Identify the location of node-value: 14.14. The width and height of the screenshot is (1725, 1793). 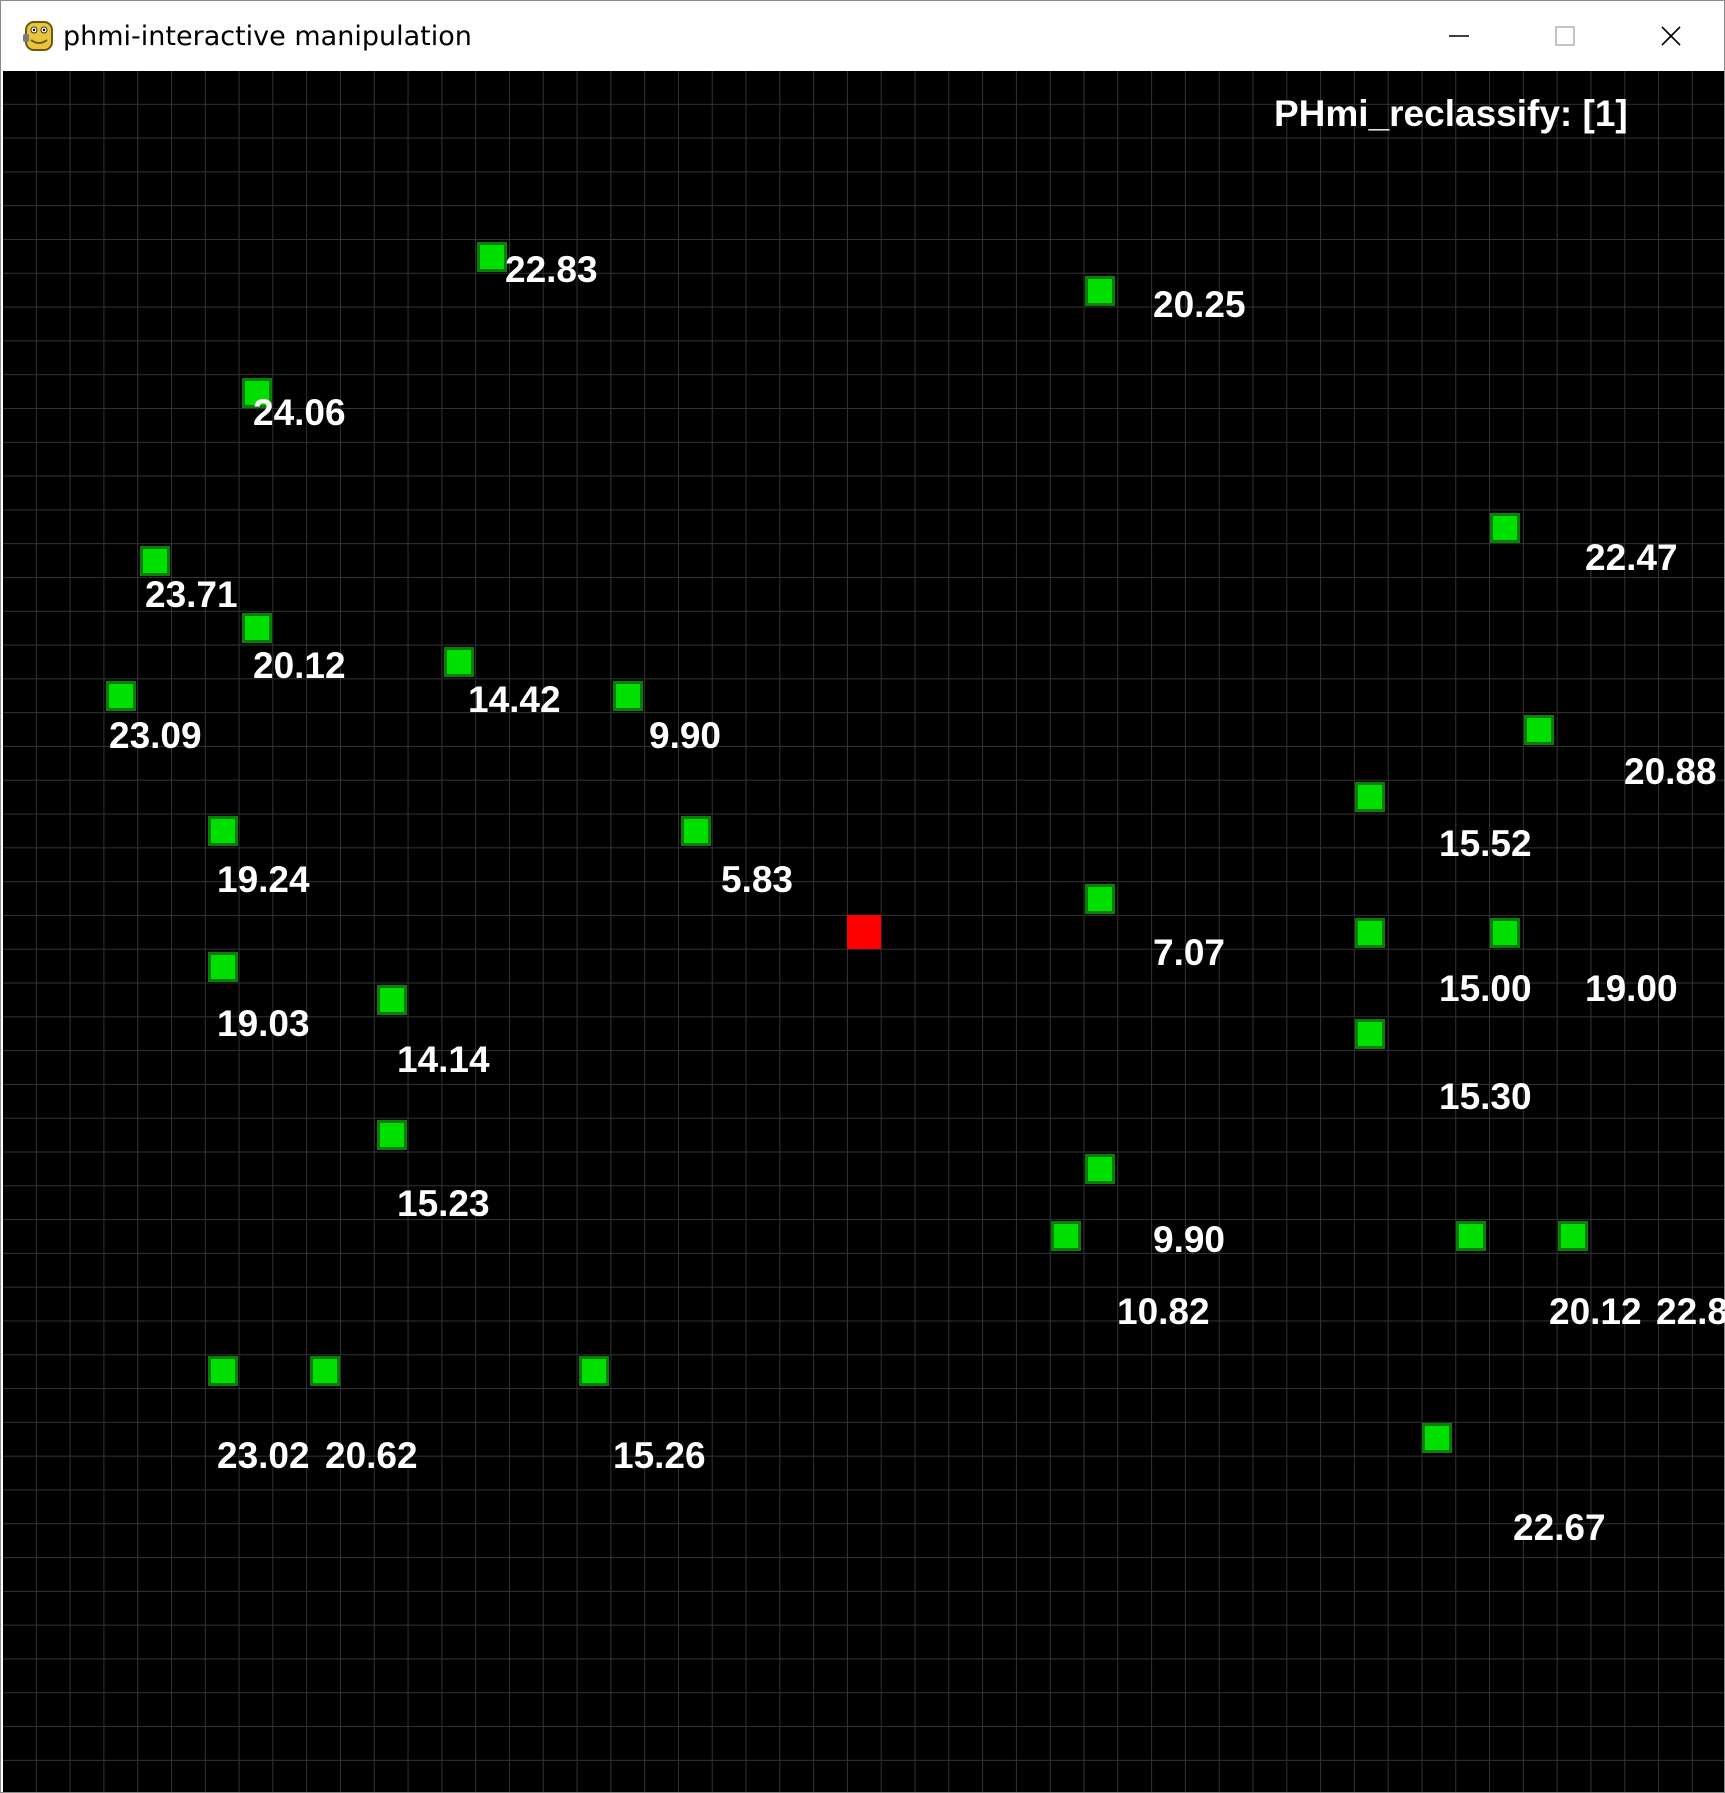
(443, 1059).